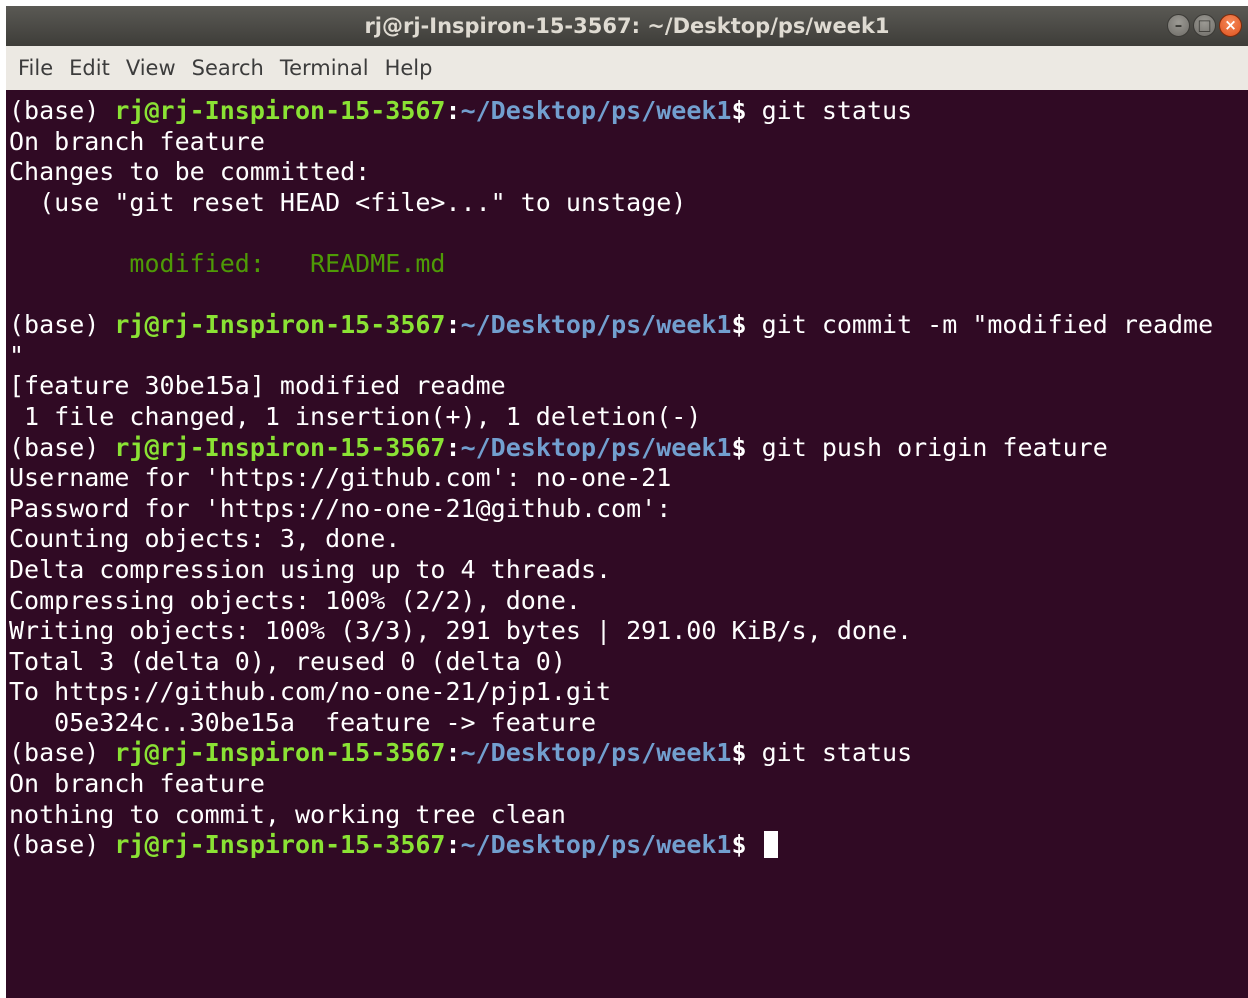 This screenshot has height=998, width=1248. I want to click on output-line: Delta compression using up to 4 threads., so click(628, 570).